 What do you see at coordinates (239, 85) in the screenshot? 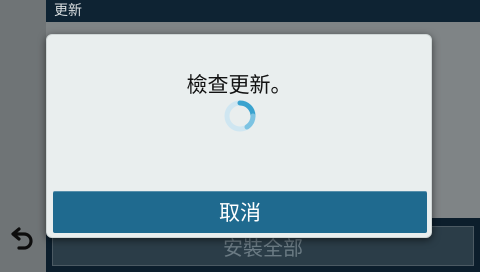
I see `dialog-message: 檢查更新。` at bounding box center [239, 85].